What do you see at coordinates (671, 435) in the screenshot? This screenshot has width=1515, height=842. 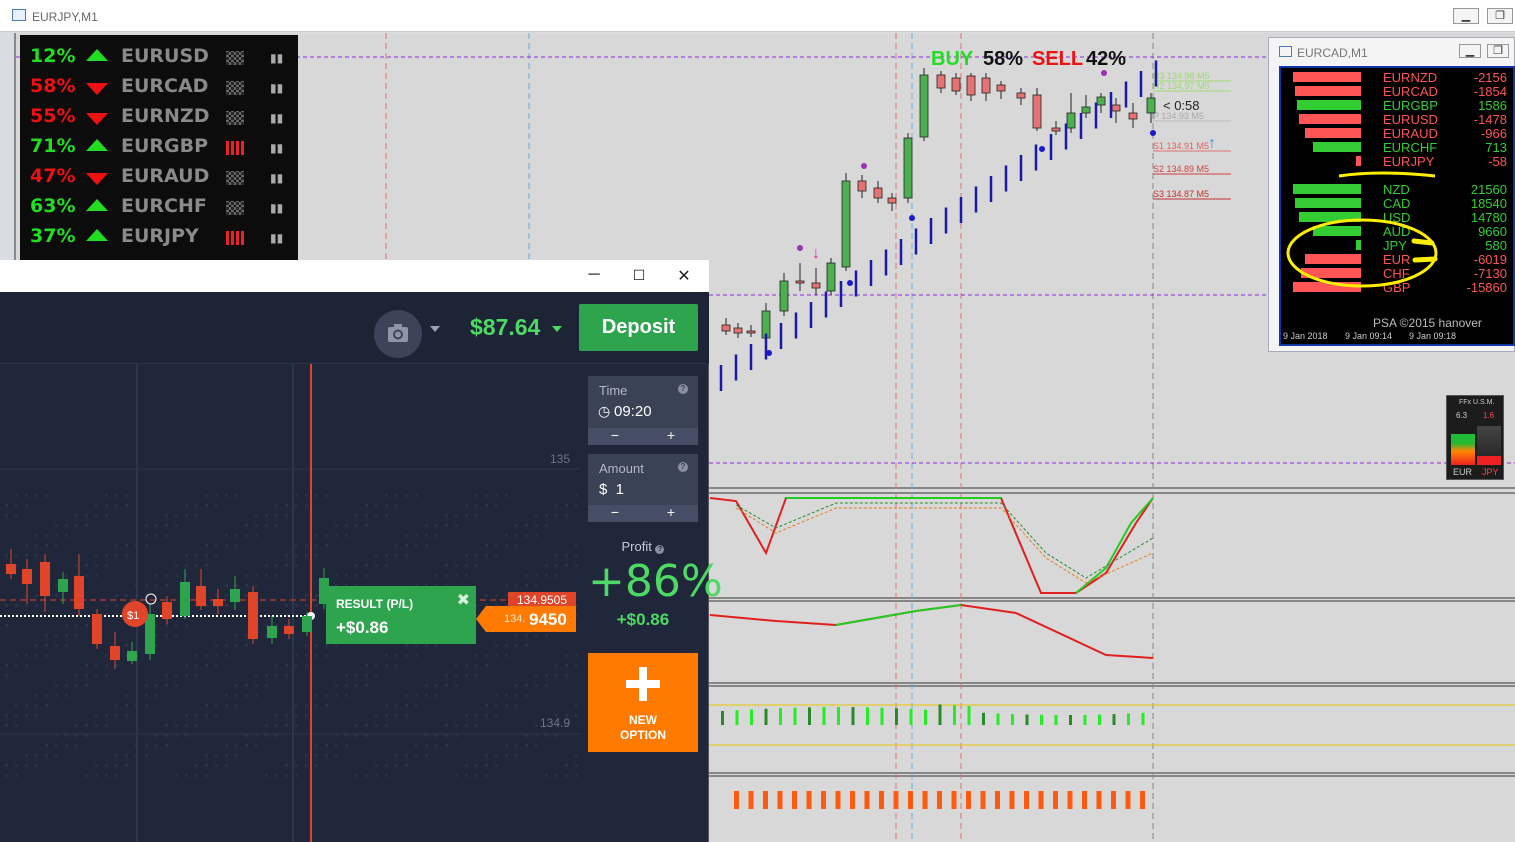 I see `time-plus-button: +` at bounding box center [671, 435].